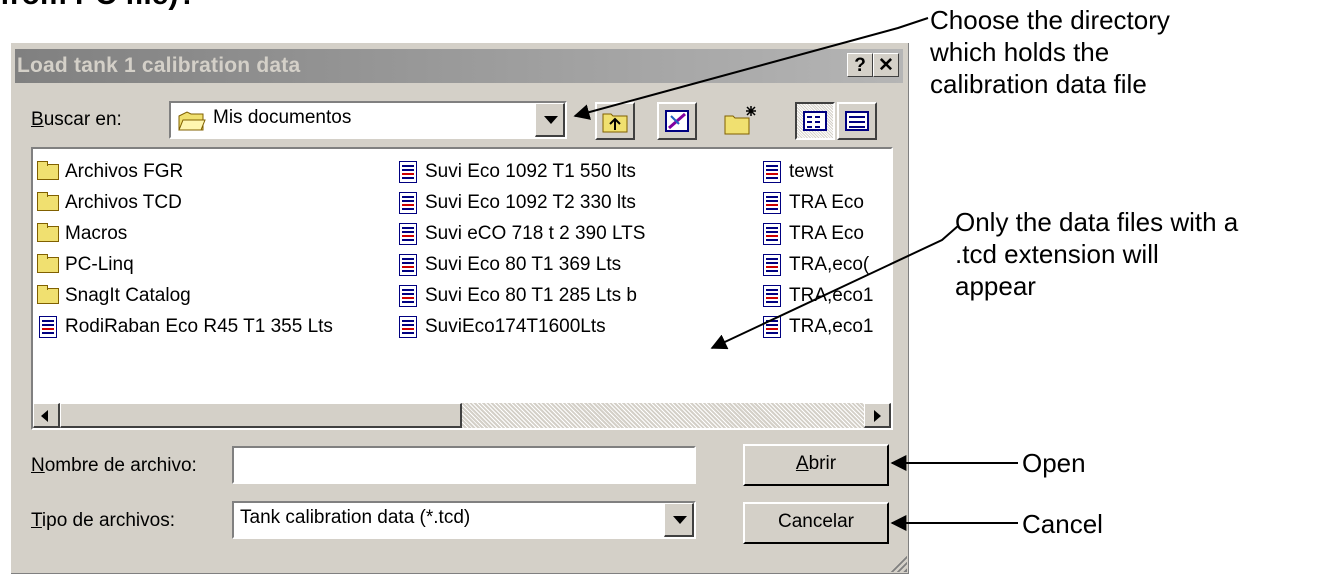  I want to click on directory-arrow-line, so click(751, 68).